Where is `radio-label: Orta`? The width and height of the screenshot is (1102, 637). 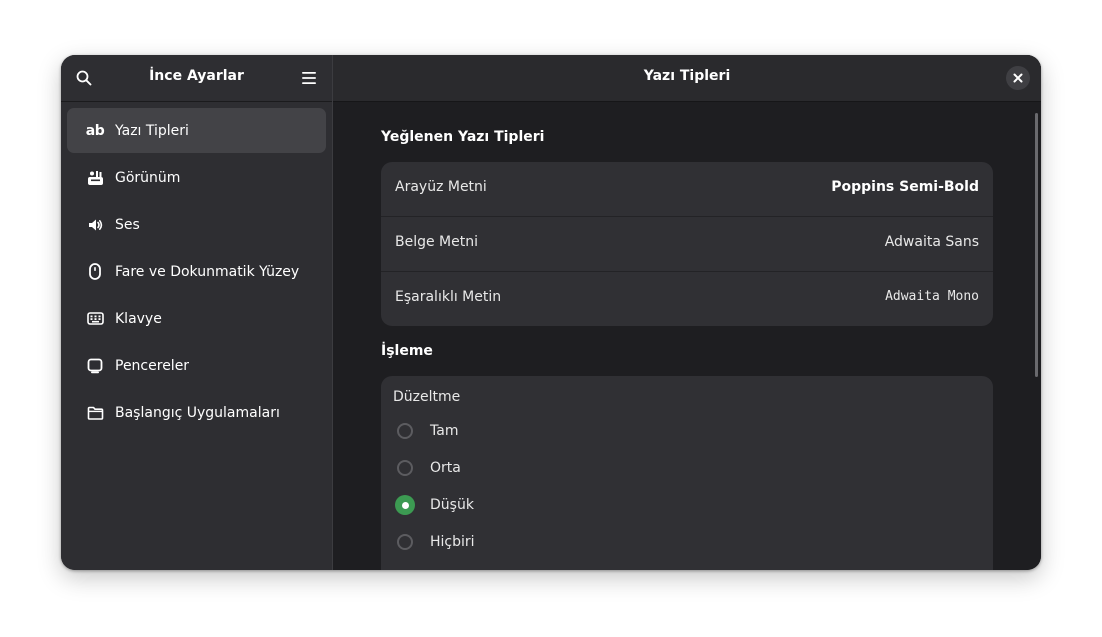
radio-label: Orta is located at coordinates (445, 468).